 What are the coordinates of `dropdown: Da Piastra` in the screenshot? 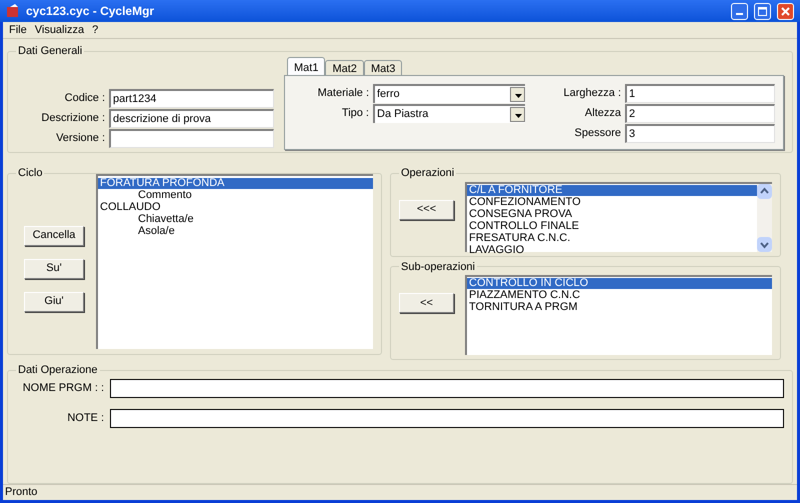 It's located at (449, 113).